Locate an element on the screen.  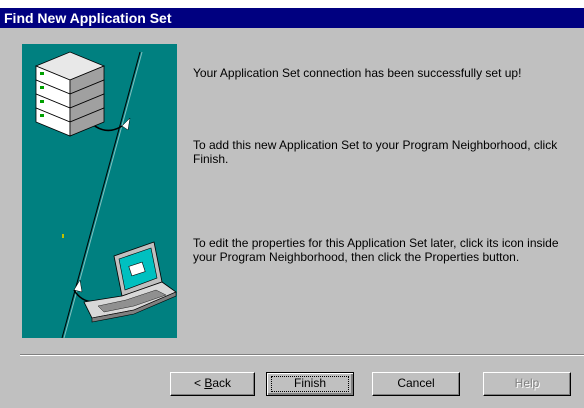
back-button: < Back is located at coordinates (212, 384).